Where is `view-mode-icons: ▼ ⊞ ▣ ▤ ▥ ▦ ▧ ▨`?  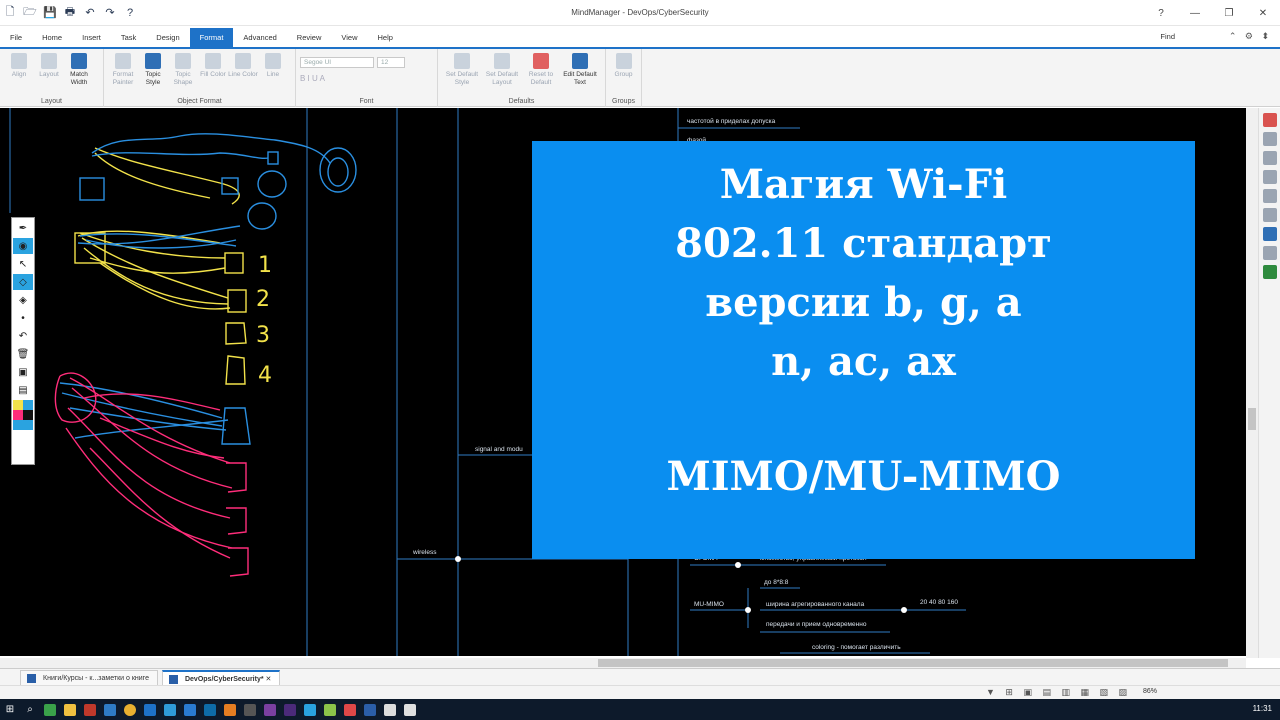
view-mode-icons: ▼ ⊞ ▣ ▤ ▥ ▦ ▧ ▨ is located at coordinates (1058, 692).